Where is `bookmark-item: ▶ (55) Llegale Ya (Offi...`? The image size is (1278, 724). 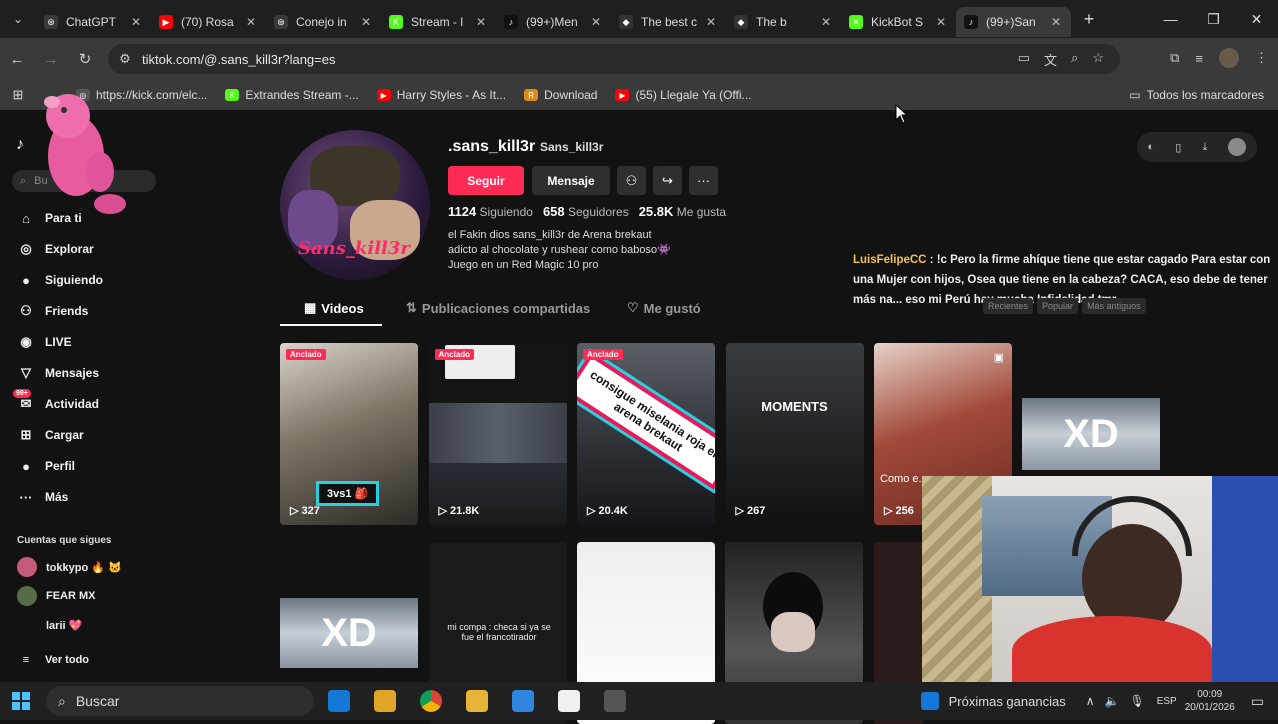 bookmark-item: ▶ (55) Llegale Ya (Offi... is located at coordinates (683, 95).